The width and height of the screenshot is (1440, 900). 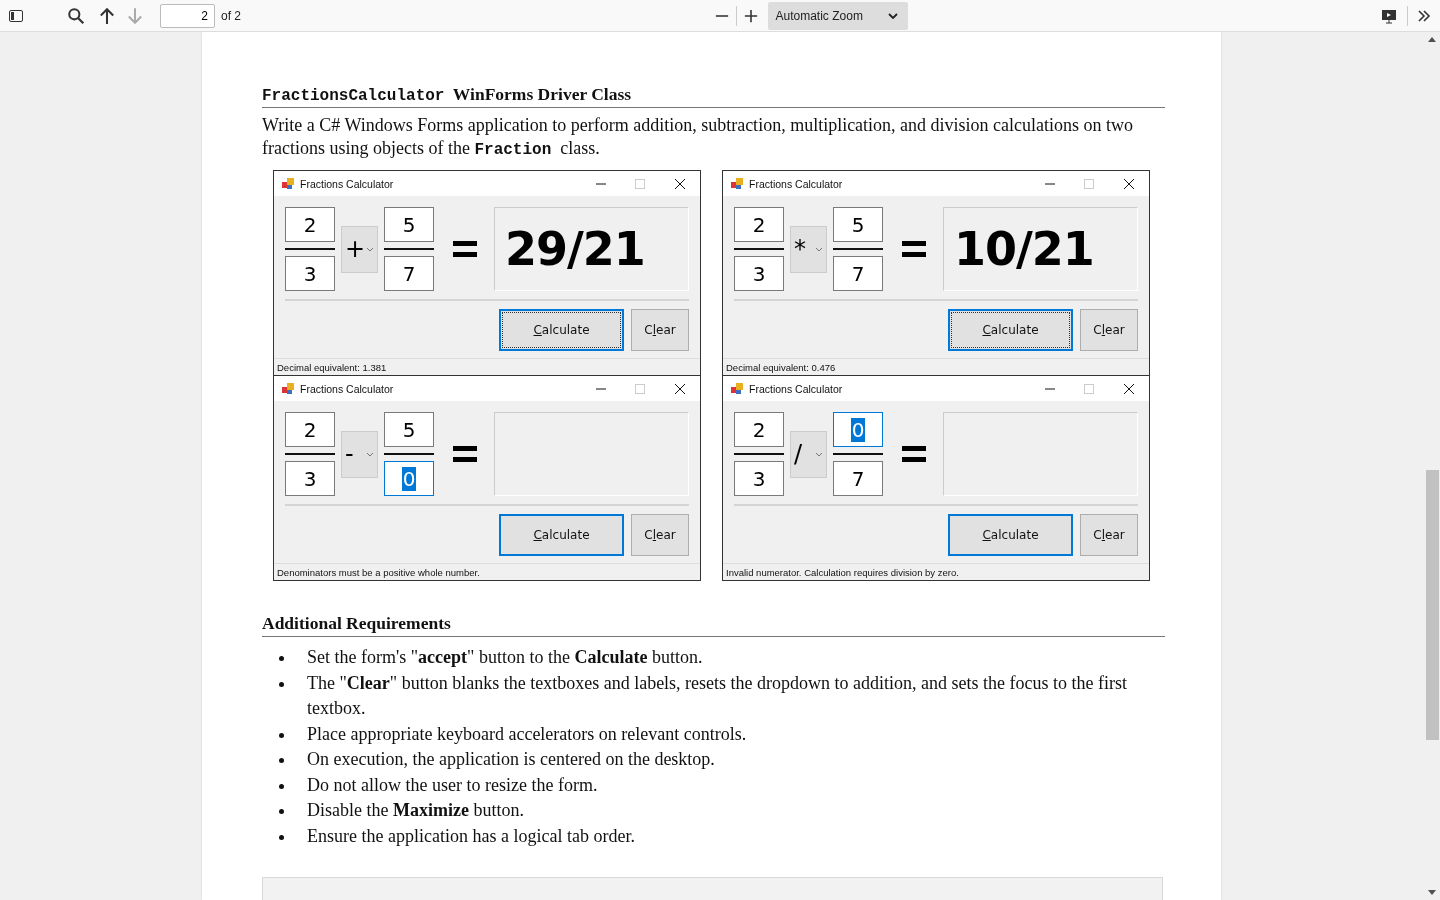 I want to click on zoom-in-icon, so click(x=750, y=15).